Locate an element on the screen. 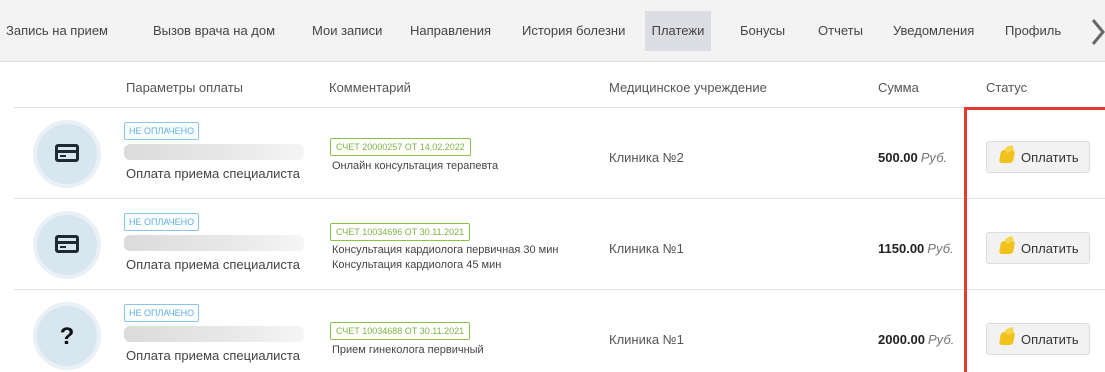 The height and width of the screenshot is (372, 1105). tab-bonuses: Бонусы is located at coordinates (762, 31).